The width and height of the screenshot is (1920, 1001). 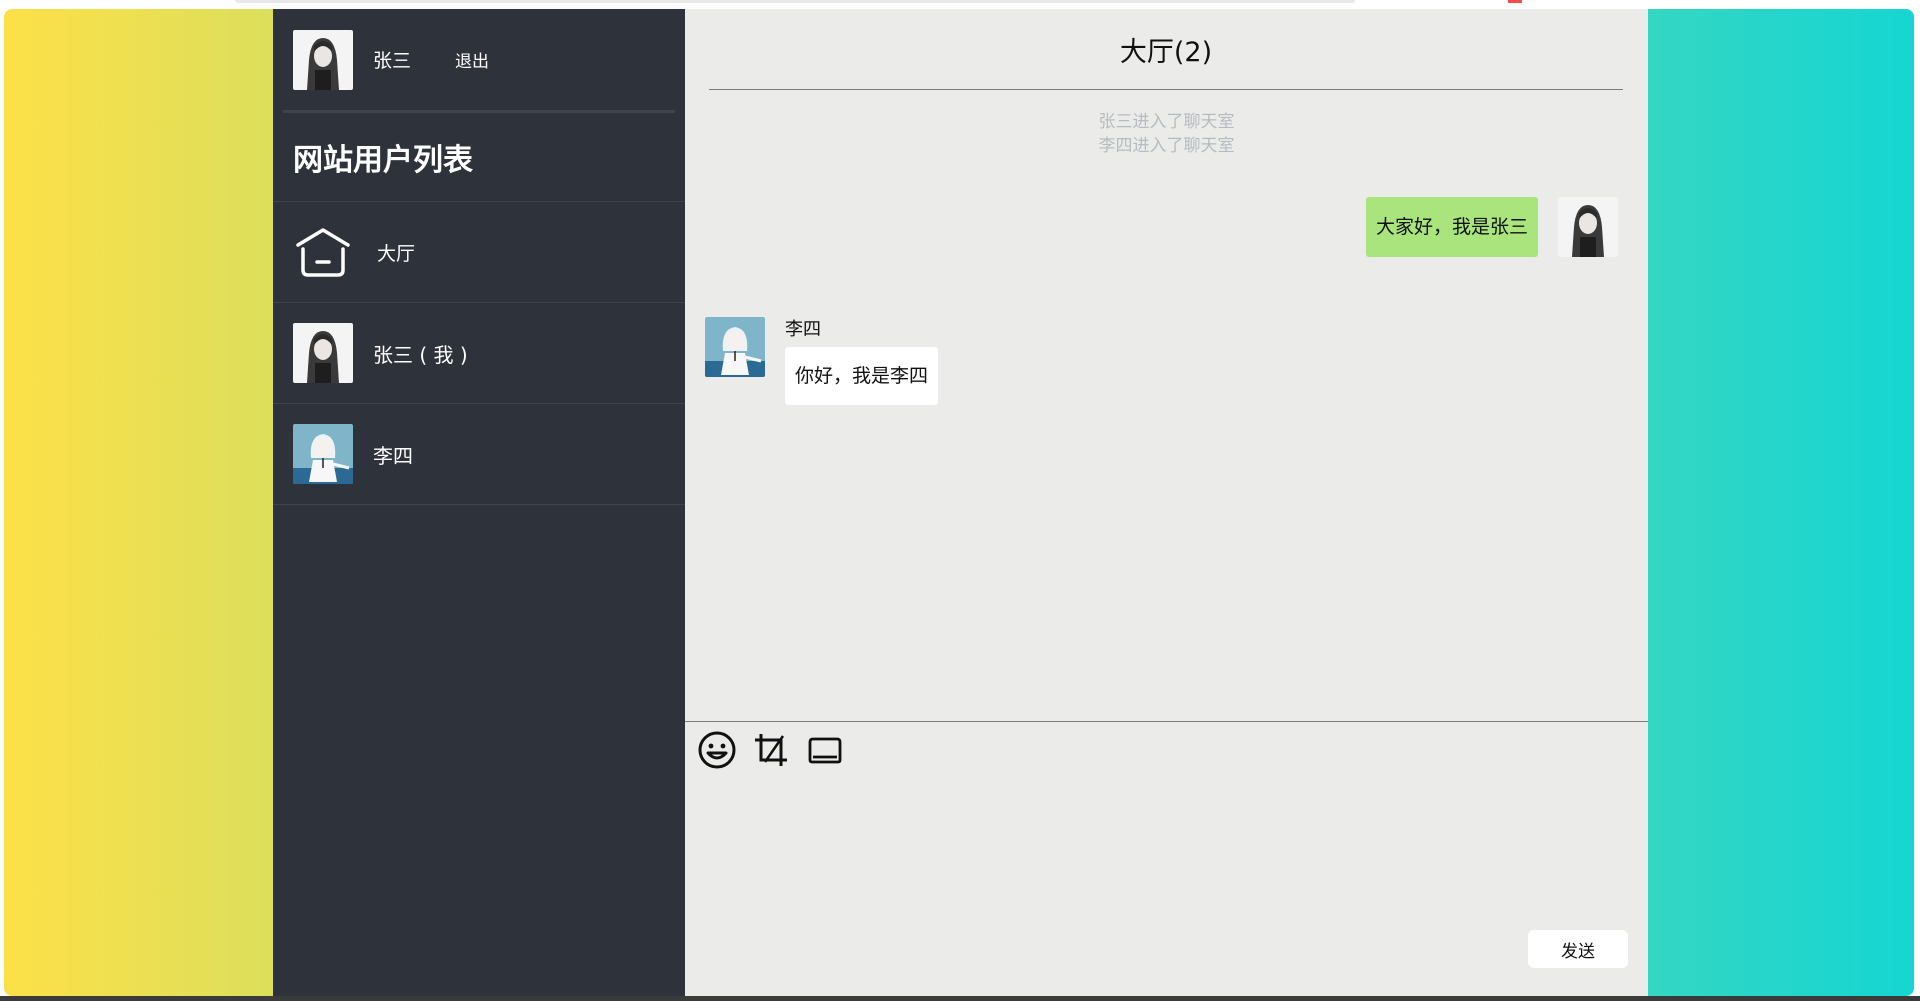 What do you see at coordinates (1166, 49) in the screenshot?
I see `chat-title: 大厅(2)` at bounding box center [1166, 49].